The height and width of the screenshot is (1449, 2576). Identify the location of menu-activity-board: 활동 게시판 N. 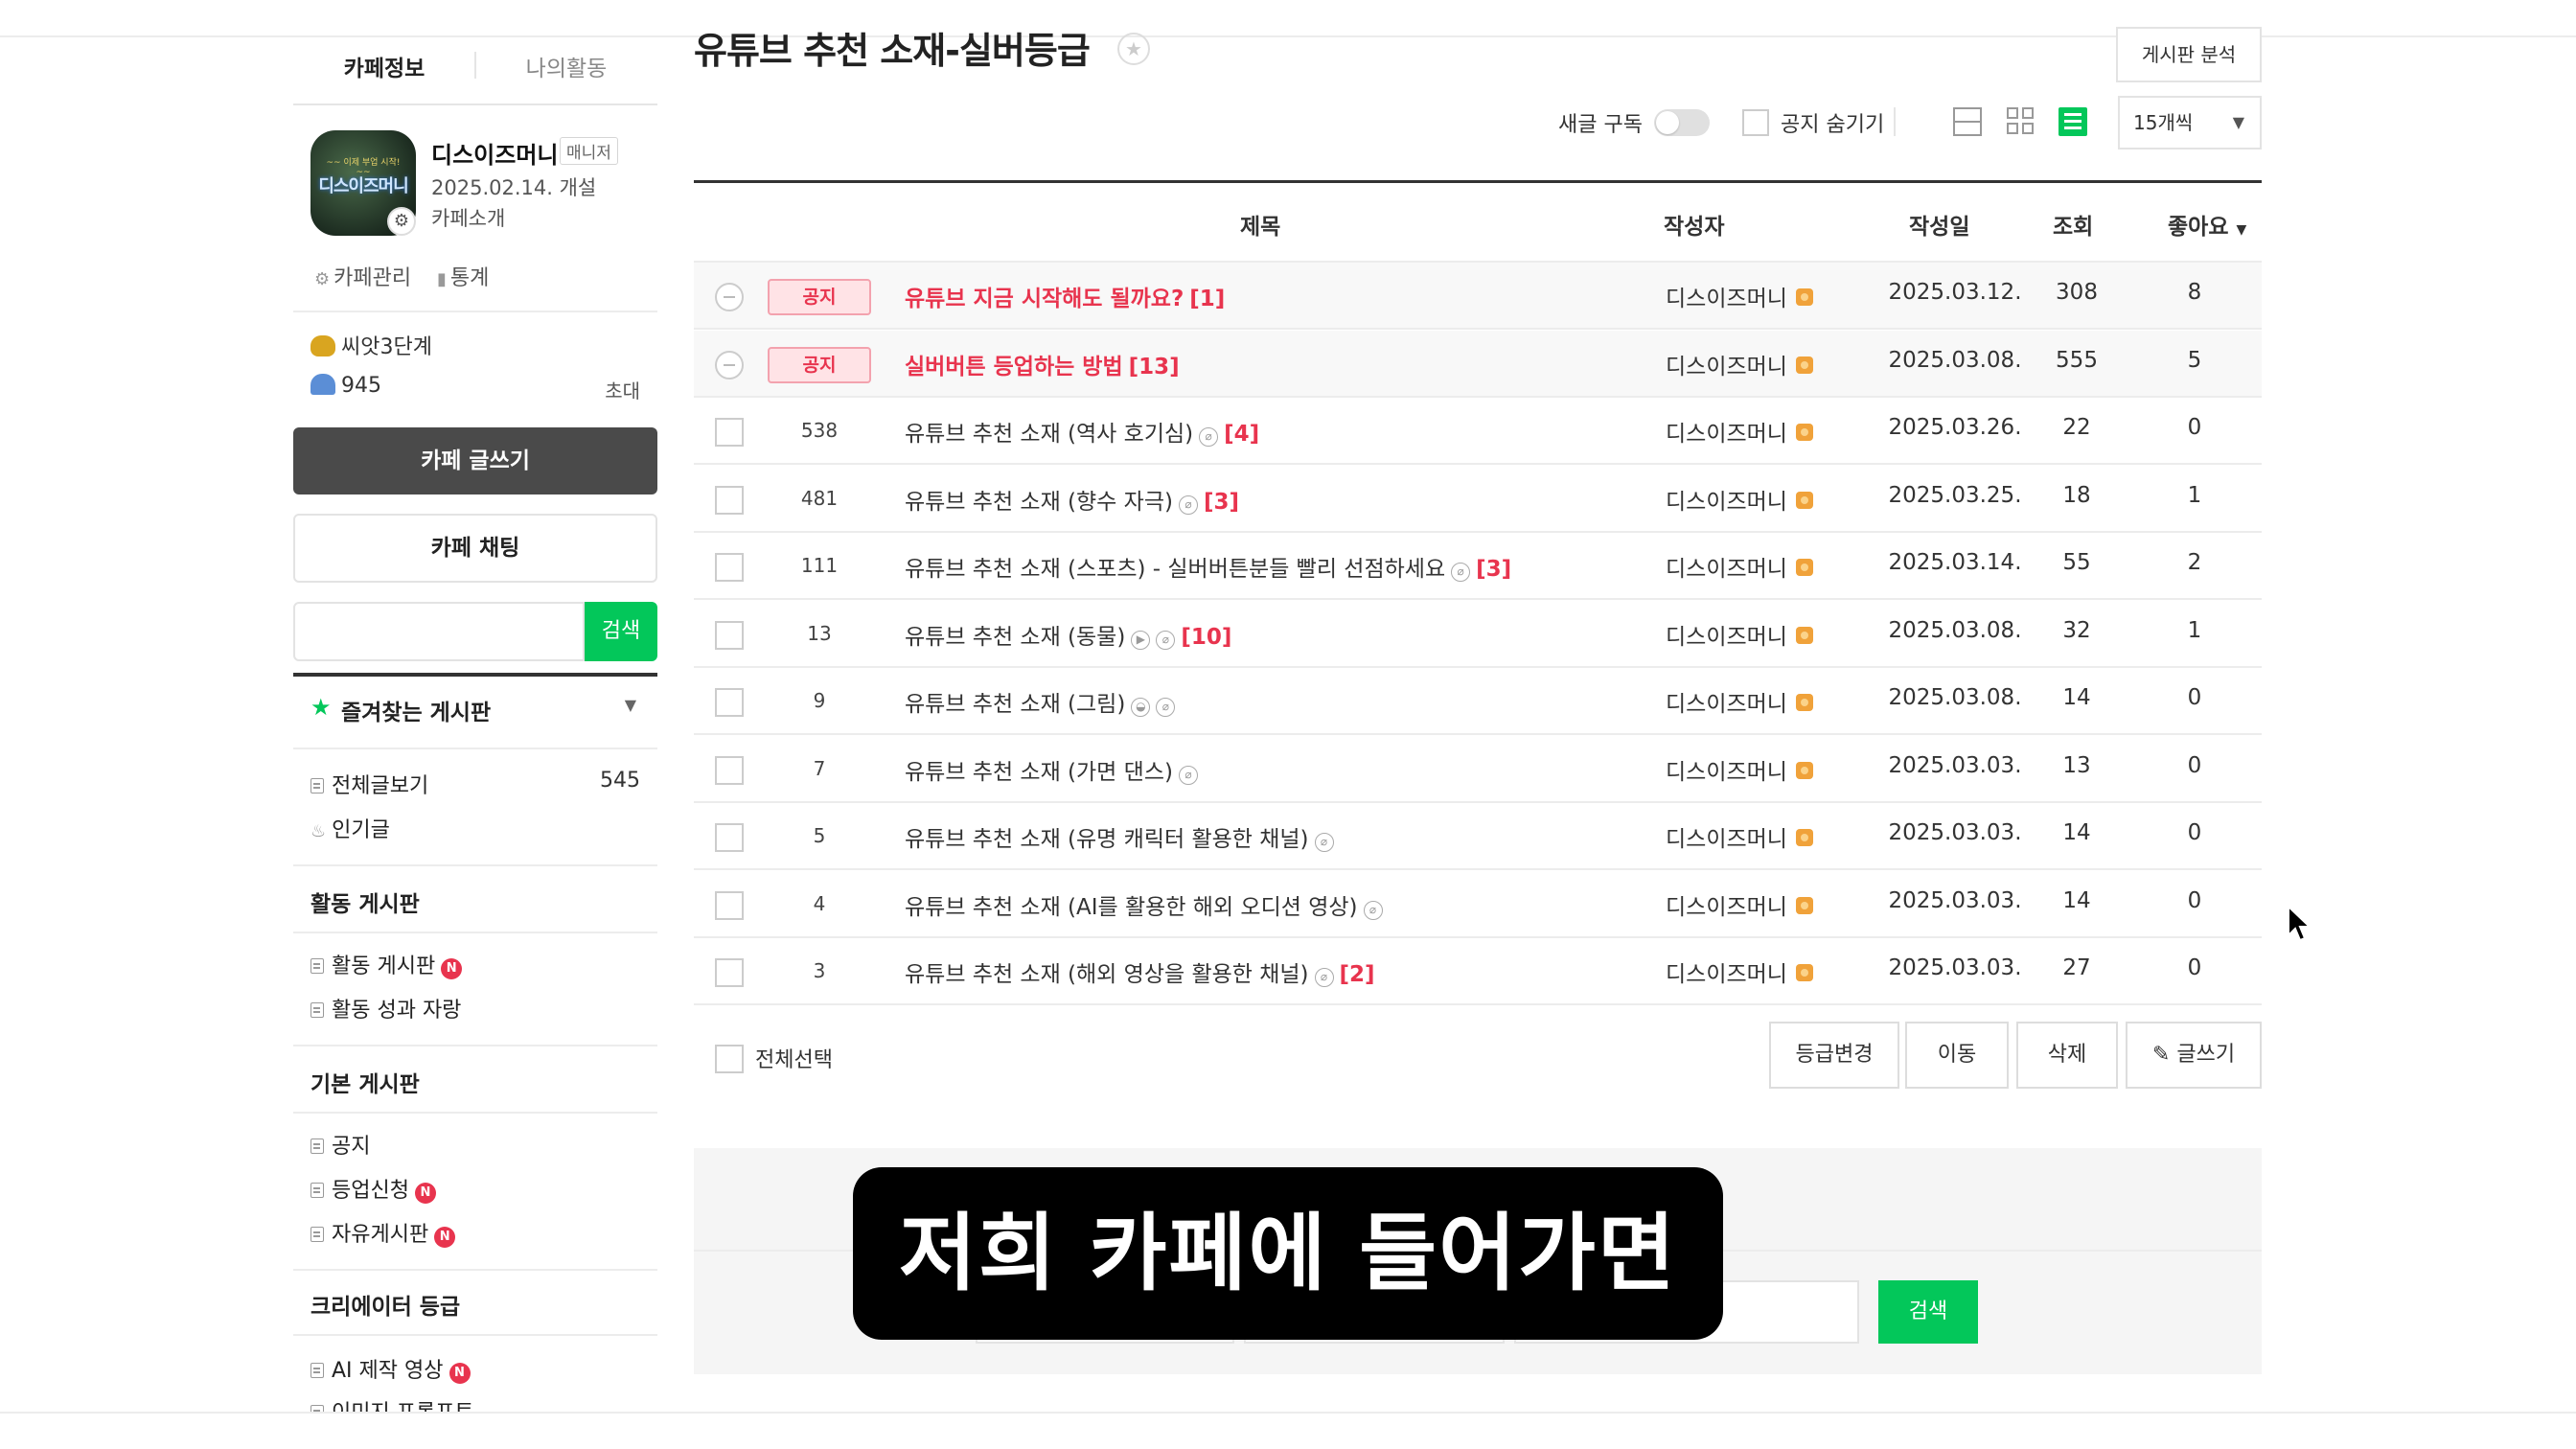
(386, 964).